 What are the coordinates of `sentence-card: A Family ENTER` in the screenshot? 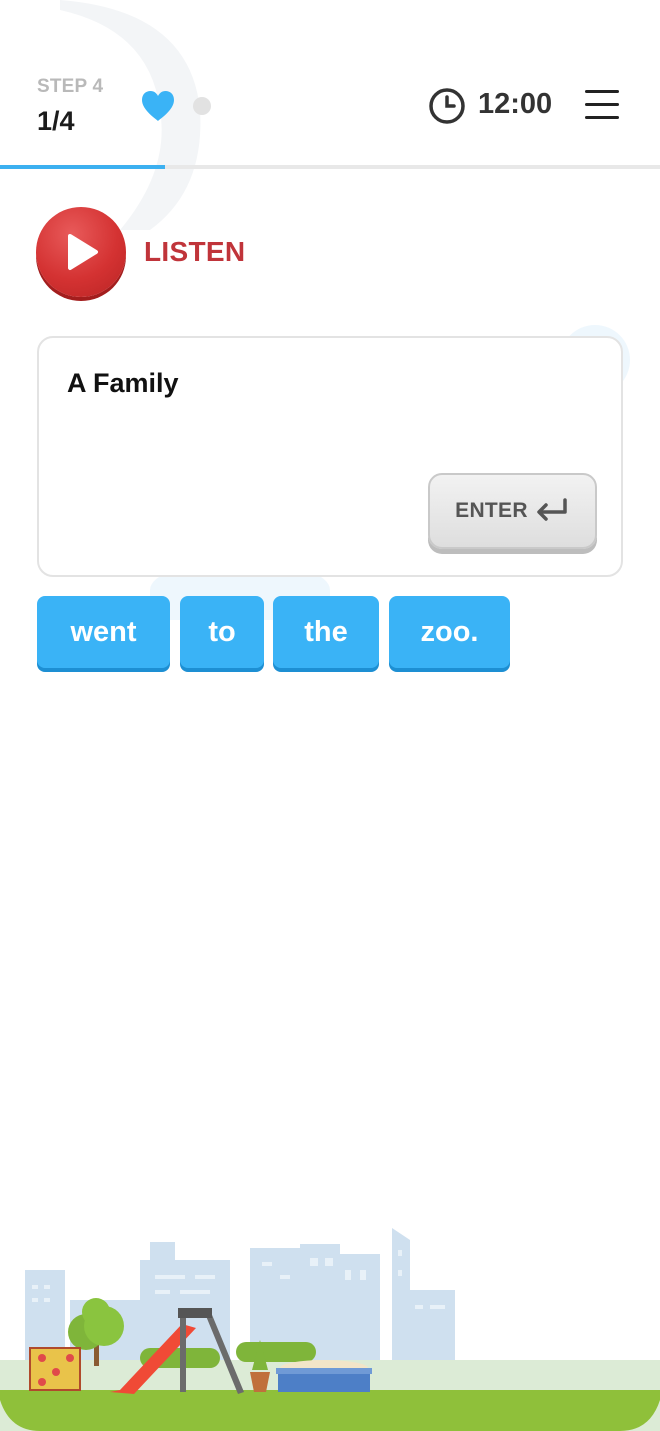 It's located at (330, 456).